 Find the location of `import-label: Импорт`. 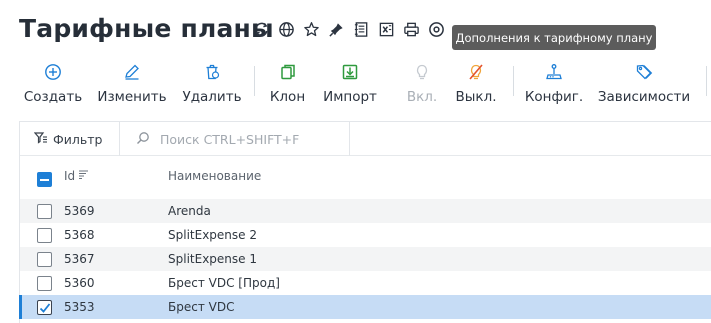

import-label: Импорт is located at coordinates (350, 97).